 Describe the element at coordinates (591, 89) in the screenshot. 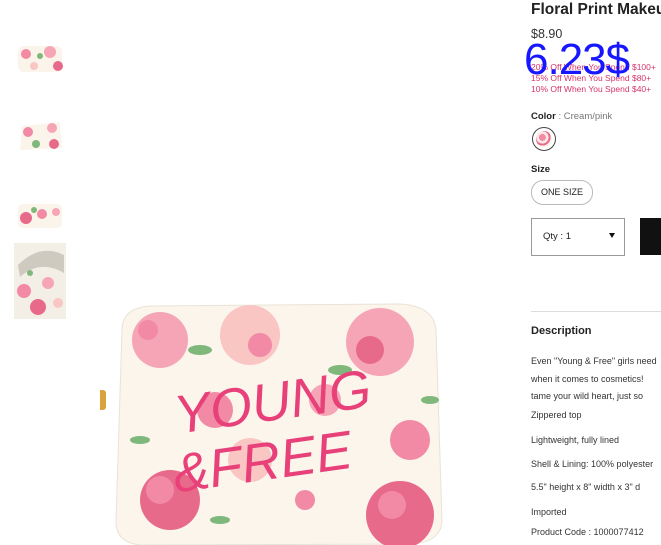

I see `promo-line-3: 10% Off When You Spend $40+` at that location.